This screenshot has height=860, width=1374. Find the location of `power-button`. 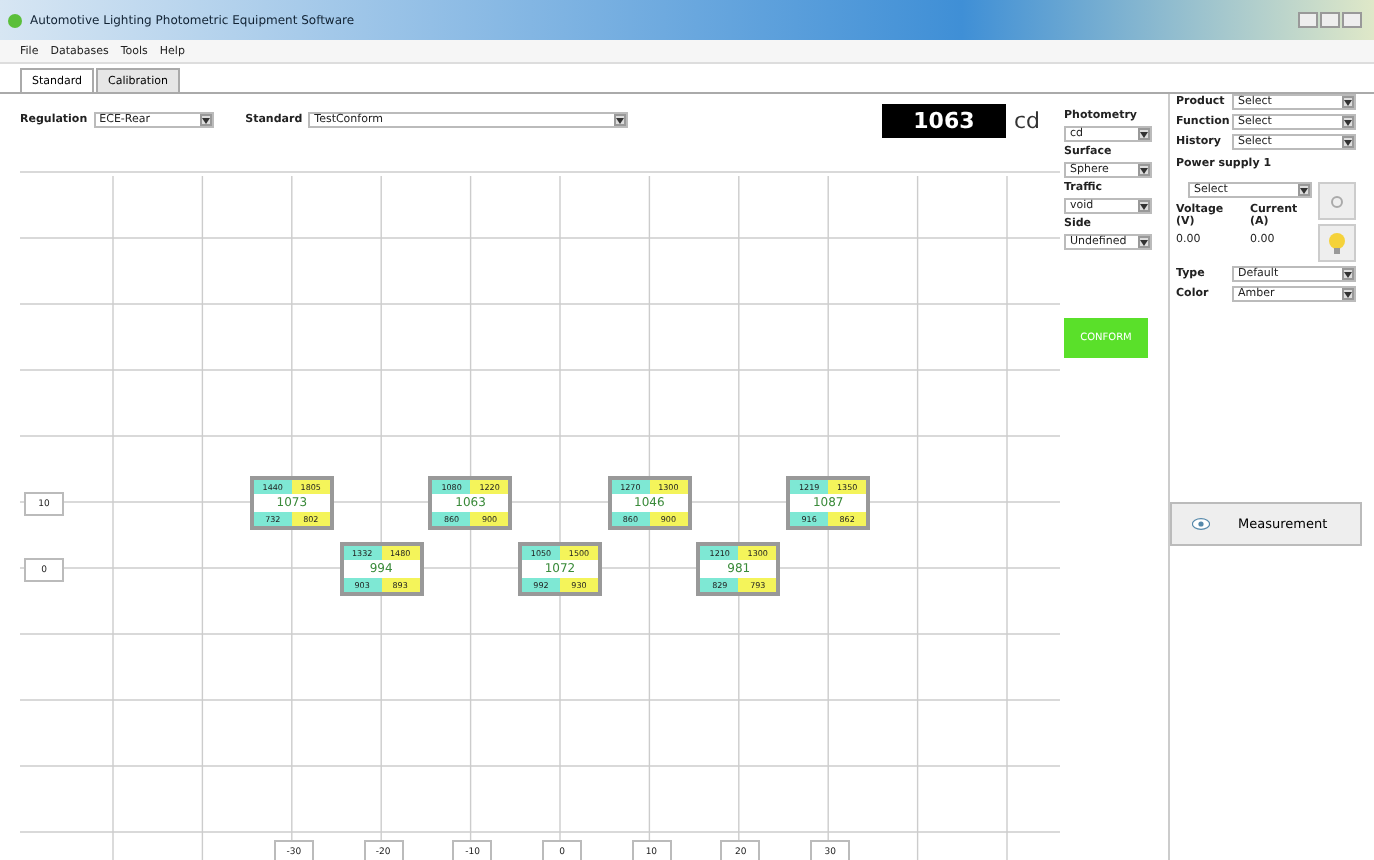

power-button is located at coordinates (1337, 201).